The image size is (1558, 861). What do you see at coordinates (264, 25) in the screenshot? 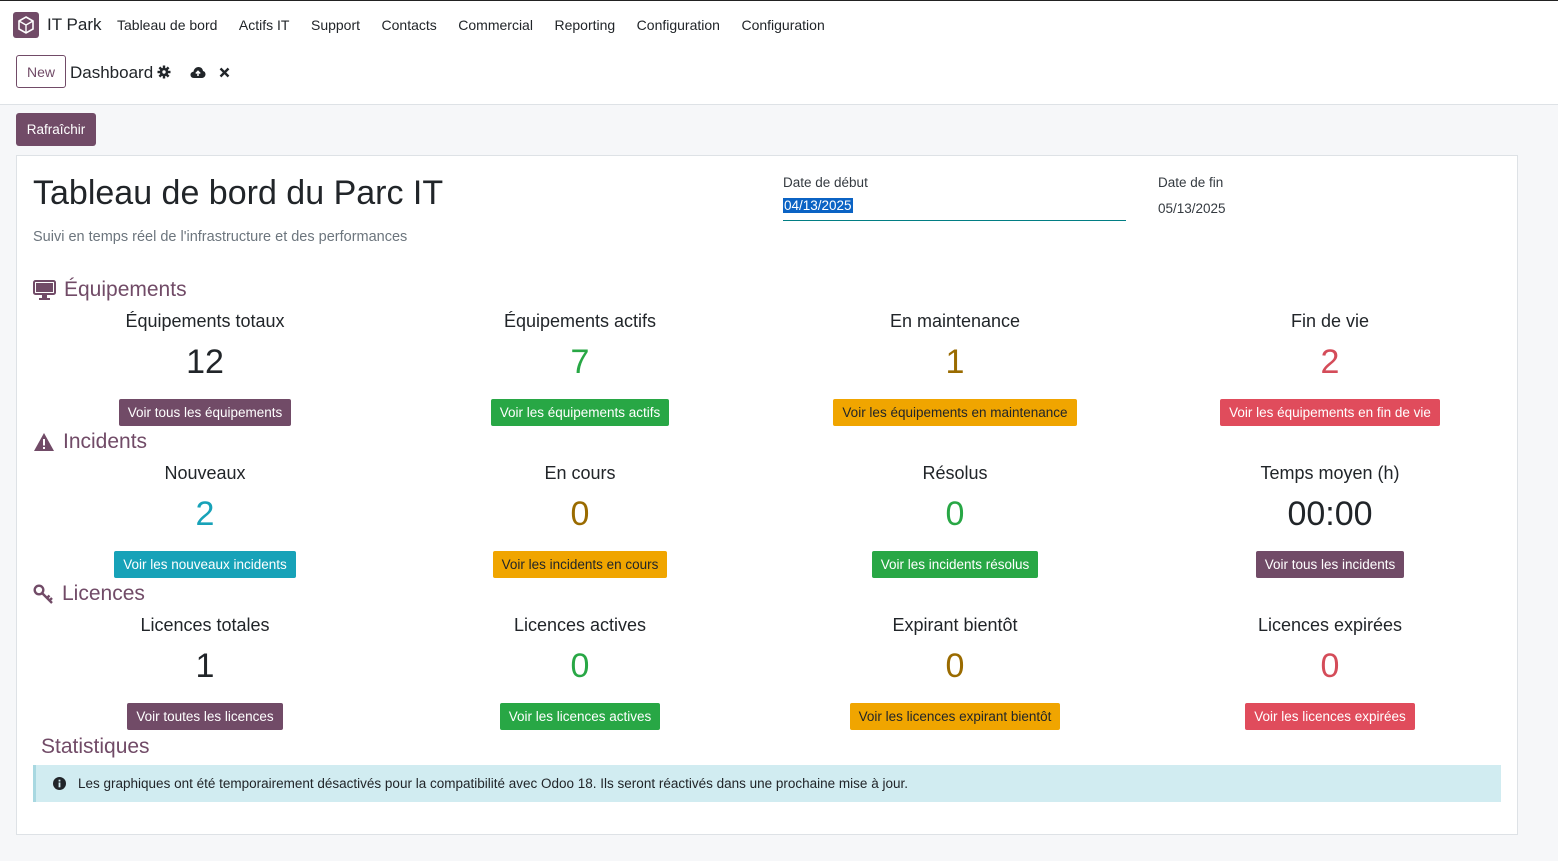
I see `menu-item-actifs-it: Actifs IT` at bounding box center [264, 25].